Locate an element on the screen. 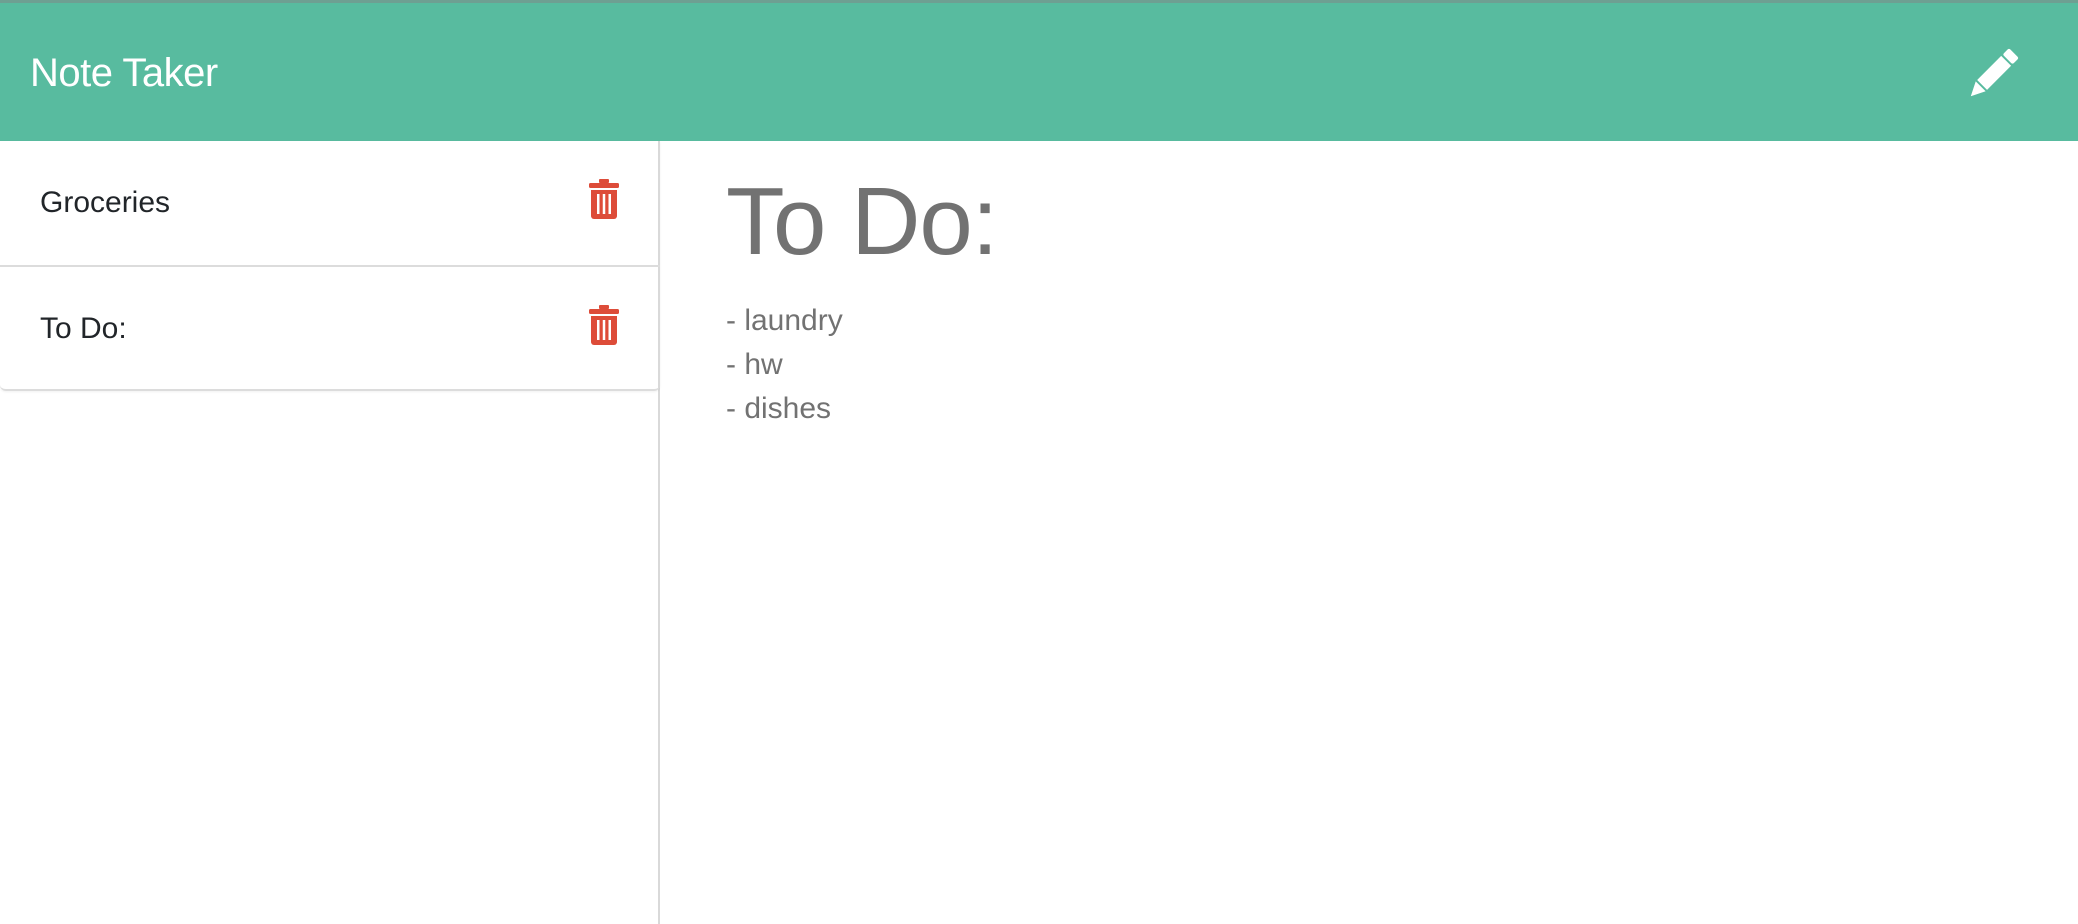 The width and height of the screenshot is (2078, 924). note-title-field: To Do: is located at coordinates (862, 222).